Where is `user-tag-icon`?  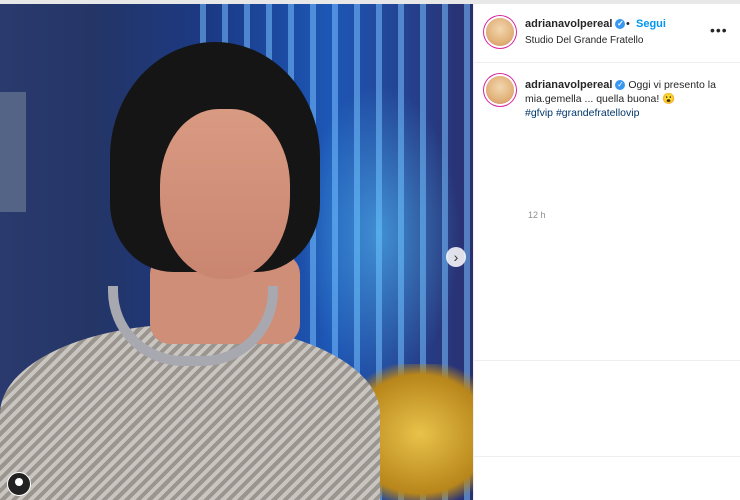
user-tag-icon is located at coordinates (19, 484).